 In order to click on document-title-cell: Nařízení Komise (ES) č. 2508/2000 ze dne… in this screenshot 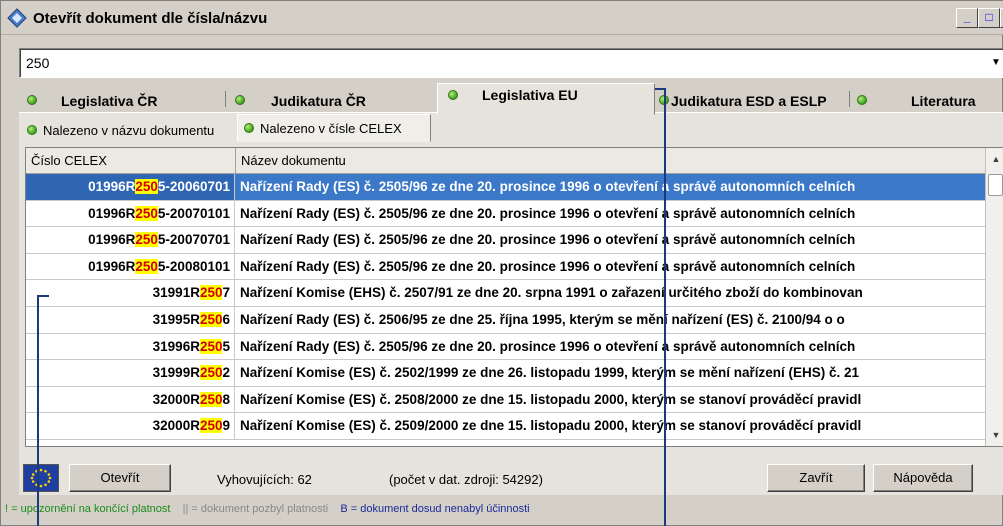, I will do `click(551, 399)`.